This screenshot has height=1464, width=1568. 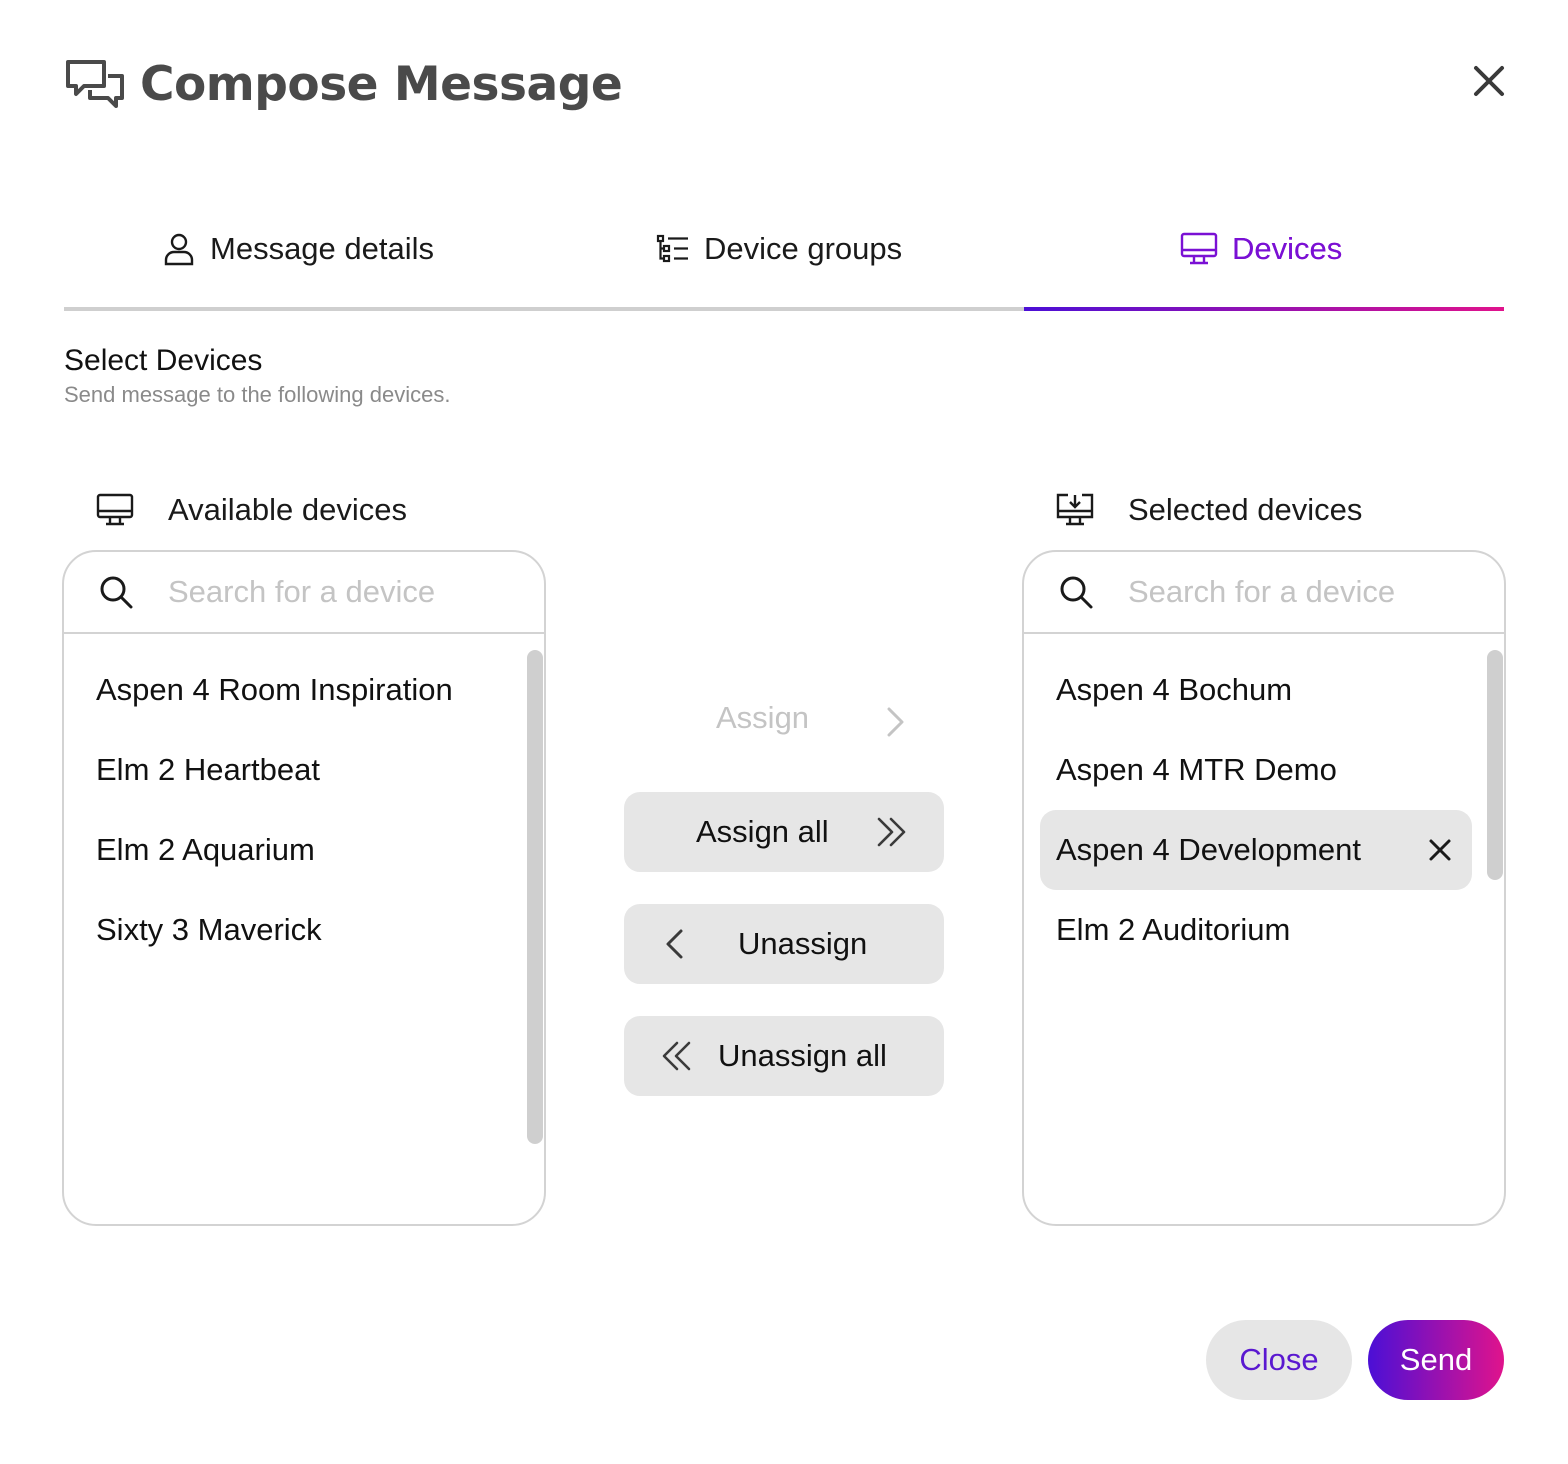 I want to click on list-item: Aspen 4 Room Inspiration, so click(x=304, y=690).